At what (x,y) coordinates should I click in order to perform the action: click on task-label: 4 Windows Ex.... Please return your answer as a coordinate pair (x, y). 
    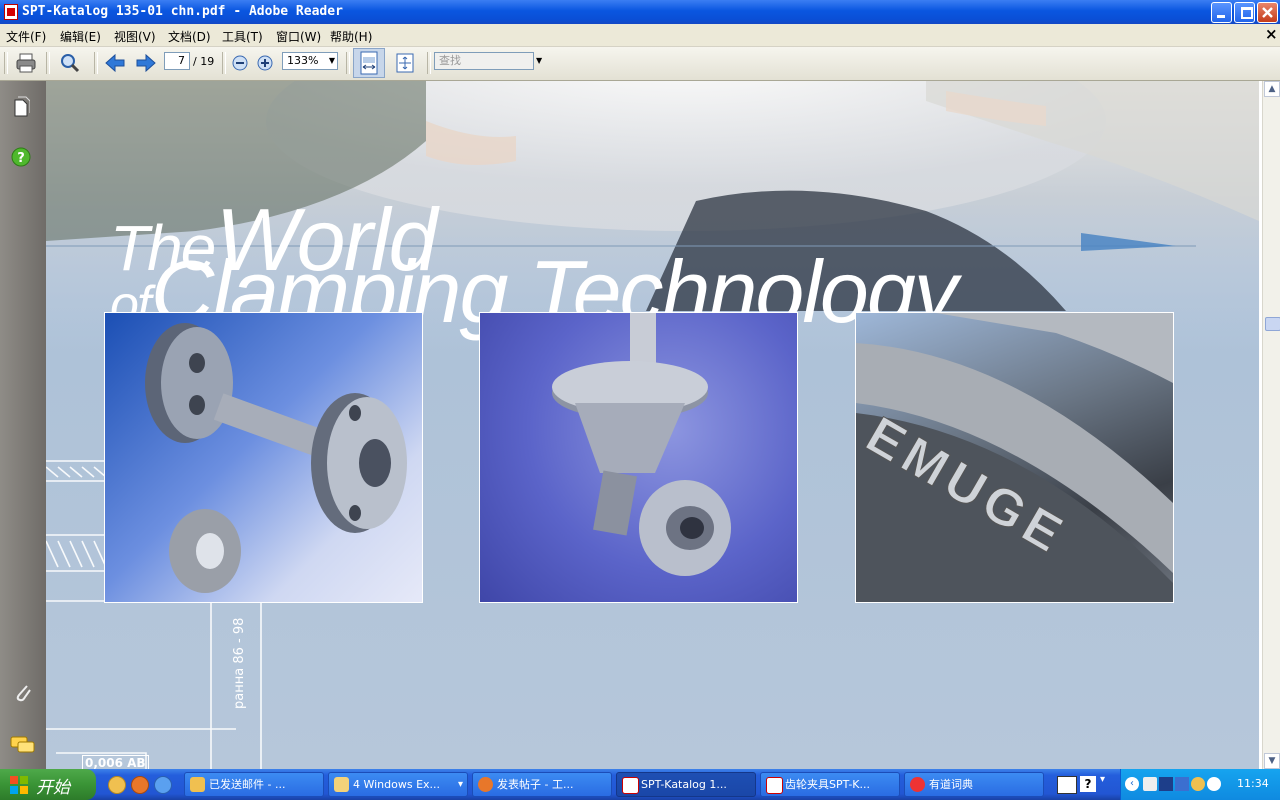
    Looking at the image, I should click on (397, 784).